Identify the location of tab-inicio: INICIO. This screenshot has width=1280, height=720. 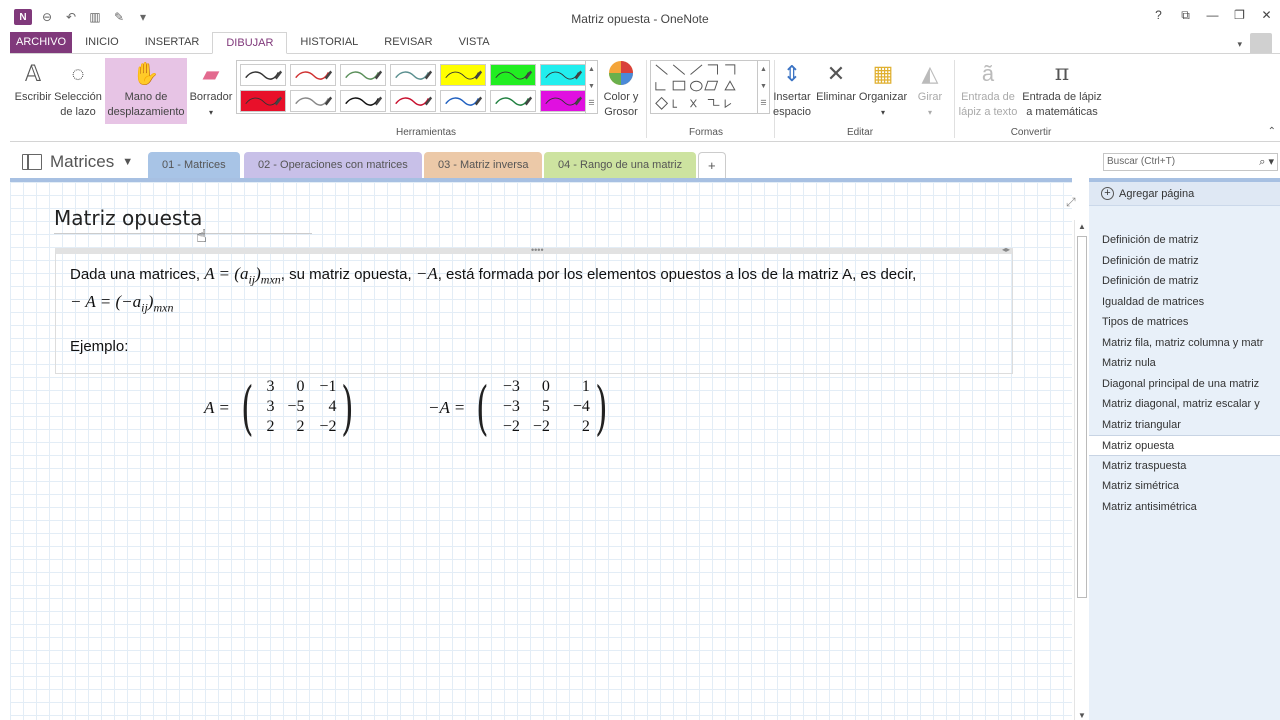
(102, 43).